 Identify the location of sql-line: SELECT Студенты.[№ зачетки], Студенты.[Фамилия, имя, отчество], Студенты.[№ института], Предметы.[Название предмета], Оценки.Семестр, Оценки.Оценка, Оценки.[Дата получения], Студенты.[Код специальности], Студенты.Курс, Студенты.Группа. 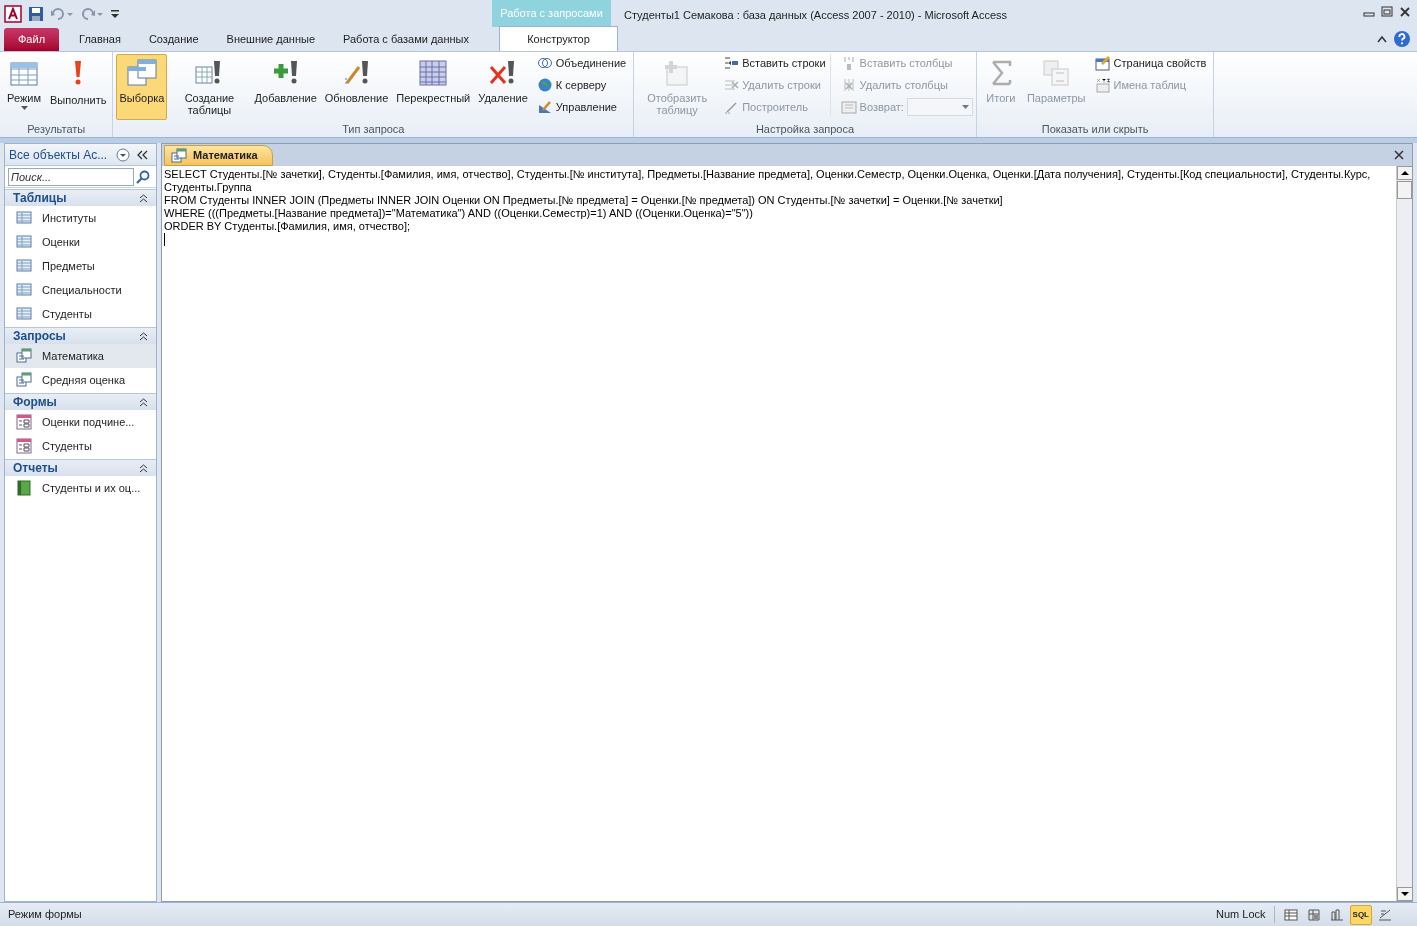
(768, 181).